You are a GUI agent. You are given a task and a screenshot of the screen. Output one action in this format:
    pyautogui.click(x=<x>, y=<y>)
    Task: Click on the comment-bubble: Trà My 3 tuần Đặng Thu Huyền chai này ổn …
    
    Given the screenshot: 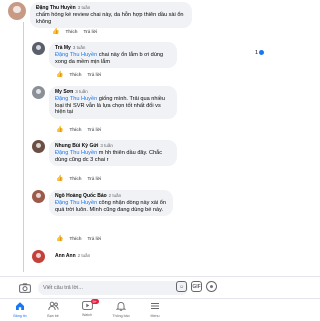 What is the action you would take?
    pyautogui.click(x=113, y=55)
    